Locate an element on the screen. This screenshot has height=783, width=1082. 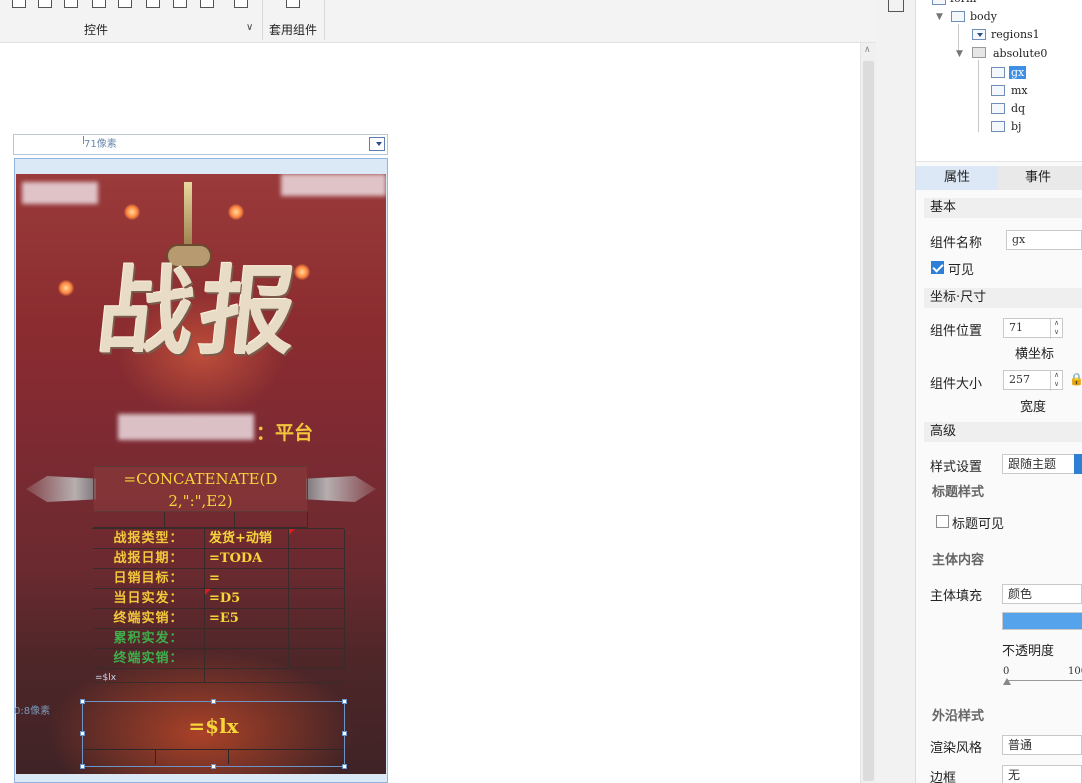
tree-node-body: body is located at coordinates (983, 16).